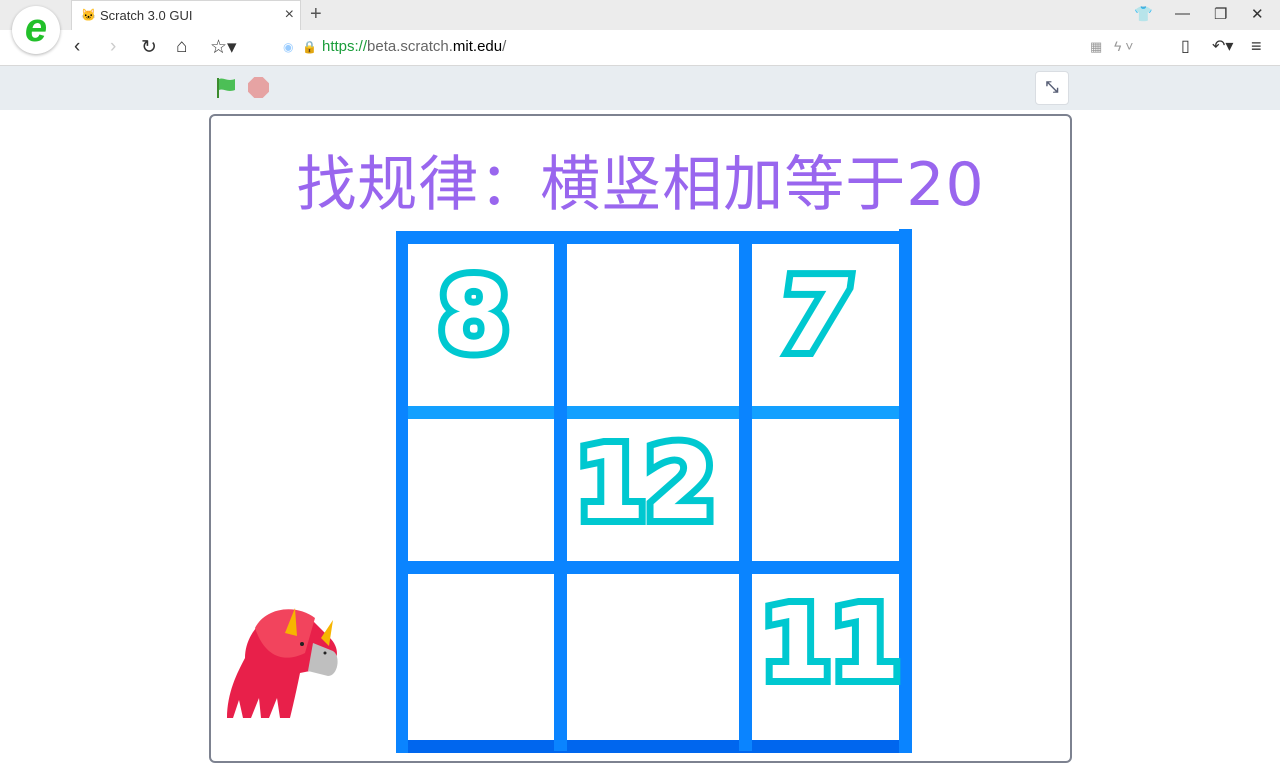 This screenshot has height=768, width=1280. Describe the element at coordinates (88, 15) in the screenshot. I see `scratch-cat-icon: 🐱` at that location.